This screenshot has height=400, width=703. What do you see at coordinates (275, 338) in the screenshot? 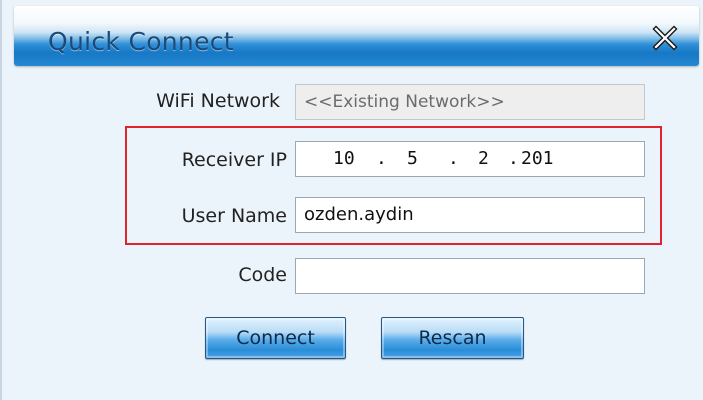
I see `connect-button: Connect` at bounding box center [275, 338].